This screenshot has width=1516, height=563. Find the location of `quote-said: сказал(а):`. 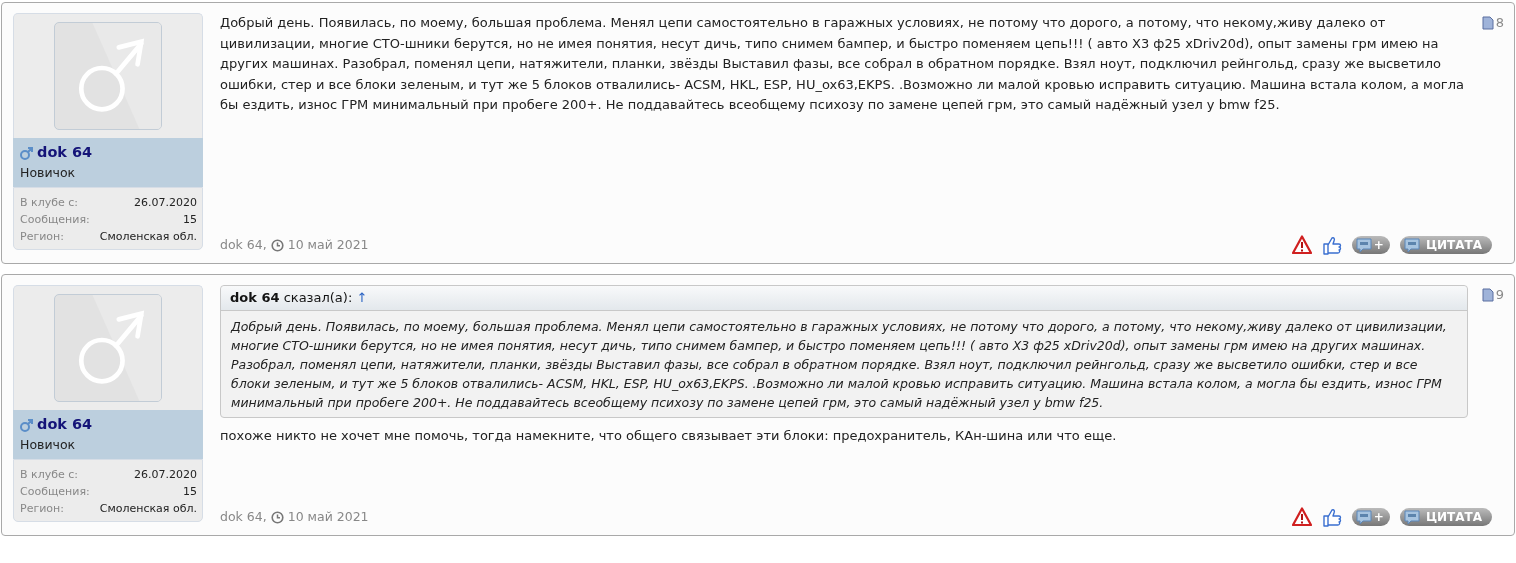

quote-said: сказал(а): is located at coordinates (318, 297).